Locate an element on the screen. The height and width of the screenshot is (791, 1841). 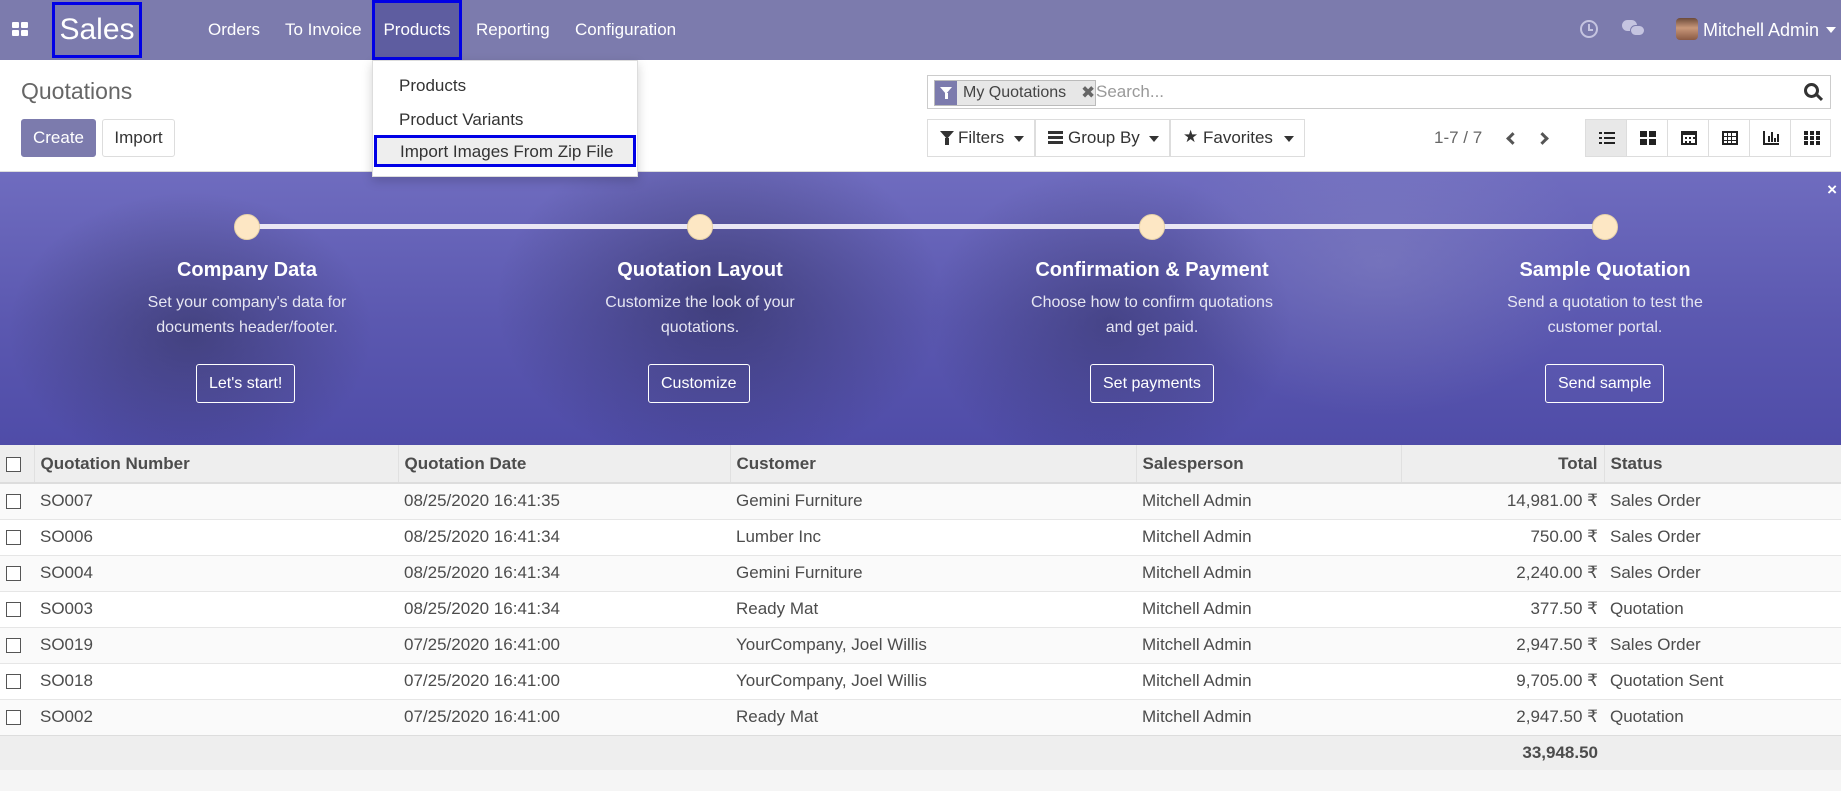
user-menu-caret-icon is located at coordinates (1831, 30).